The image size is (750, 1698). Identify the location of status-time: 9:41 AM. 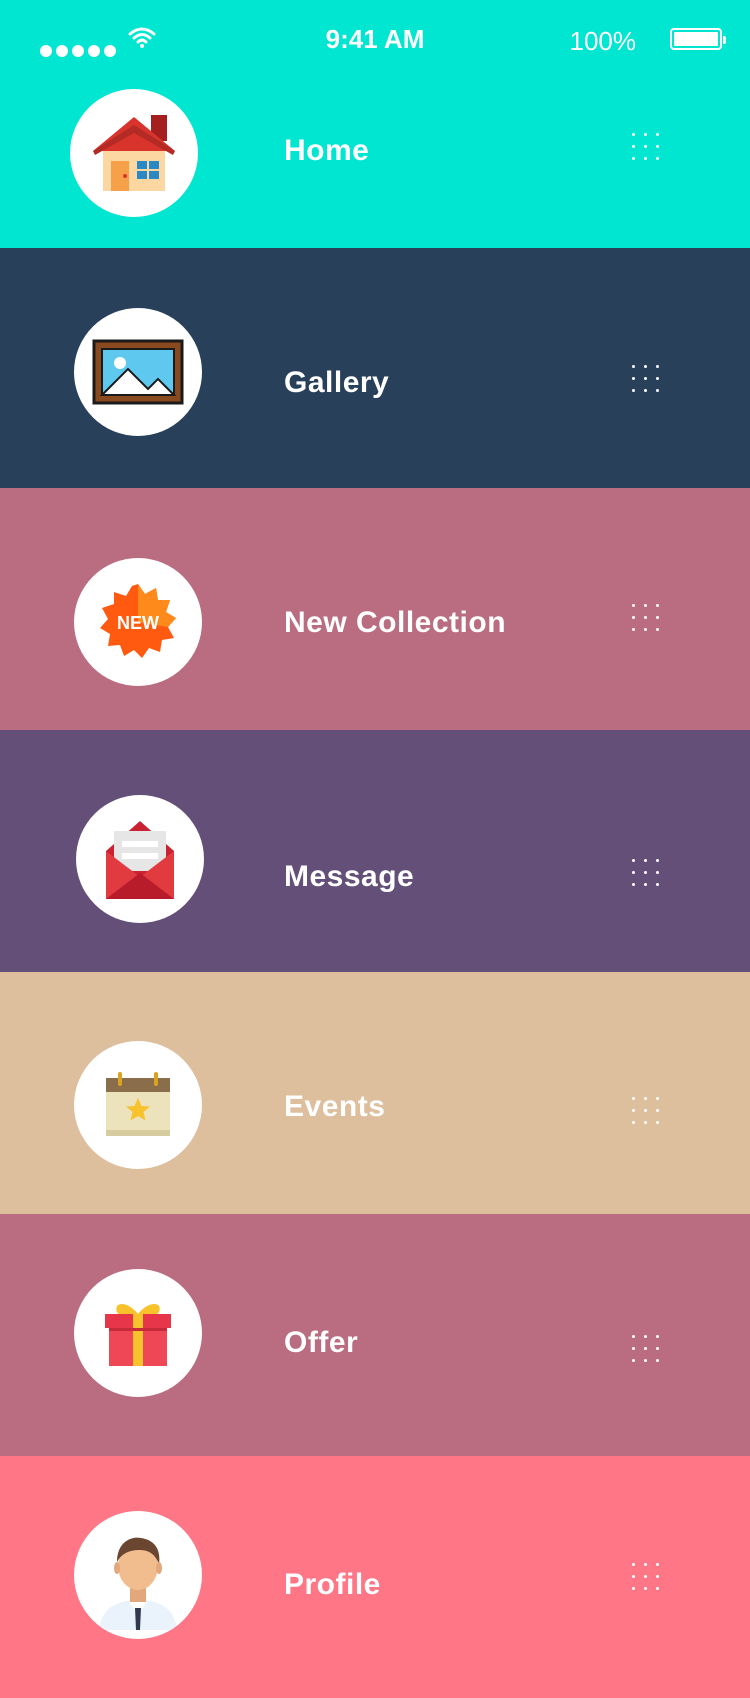
(375, 39).